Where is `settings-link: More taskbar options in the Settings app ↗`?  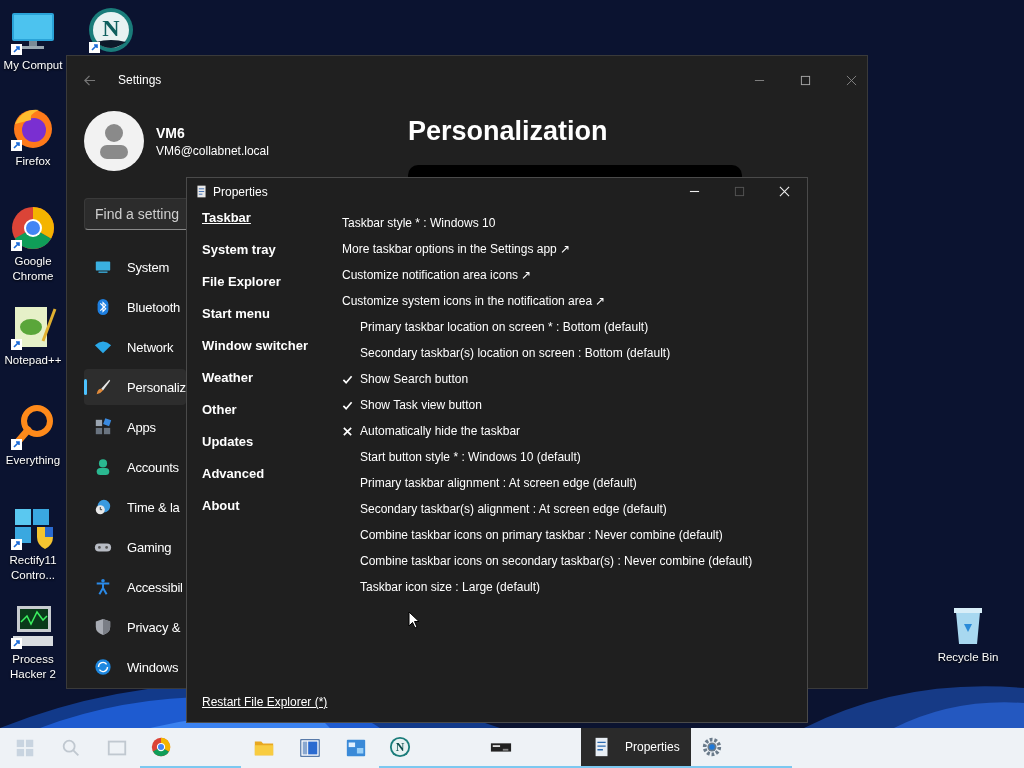 settings-link: More taskbar options in the Settings app ↗ is located at coordinates (456, 249).